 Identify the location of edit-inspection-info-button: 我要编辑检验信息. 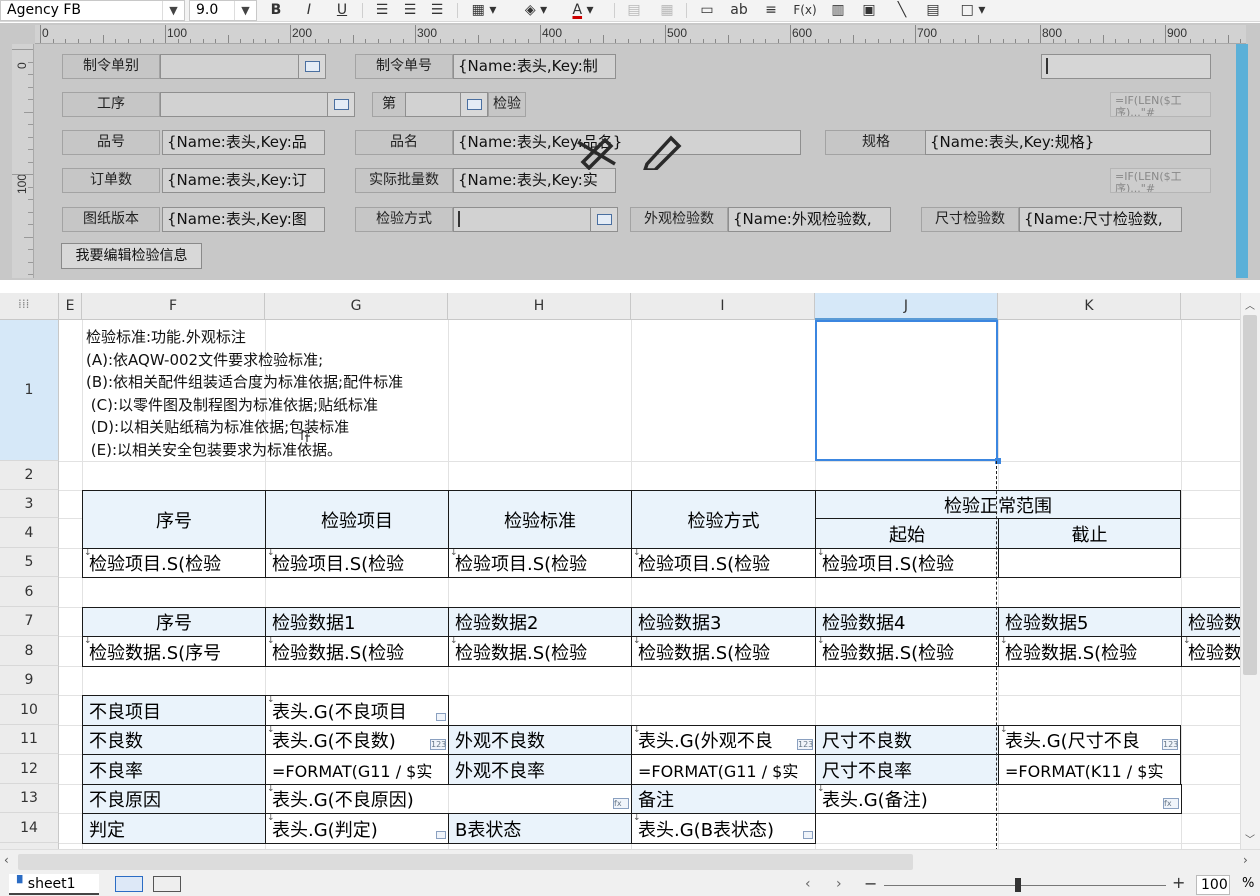
(131, 256).